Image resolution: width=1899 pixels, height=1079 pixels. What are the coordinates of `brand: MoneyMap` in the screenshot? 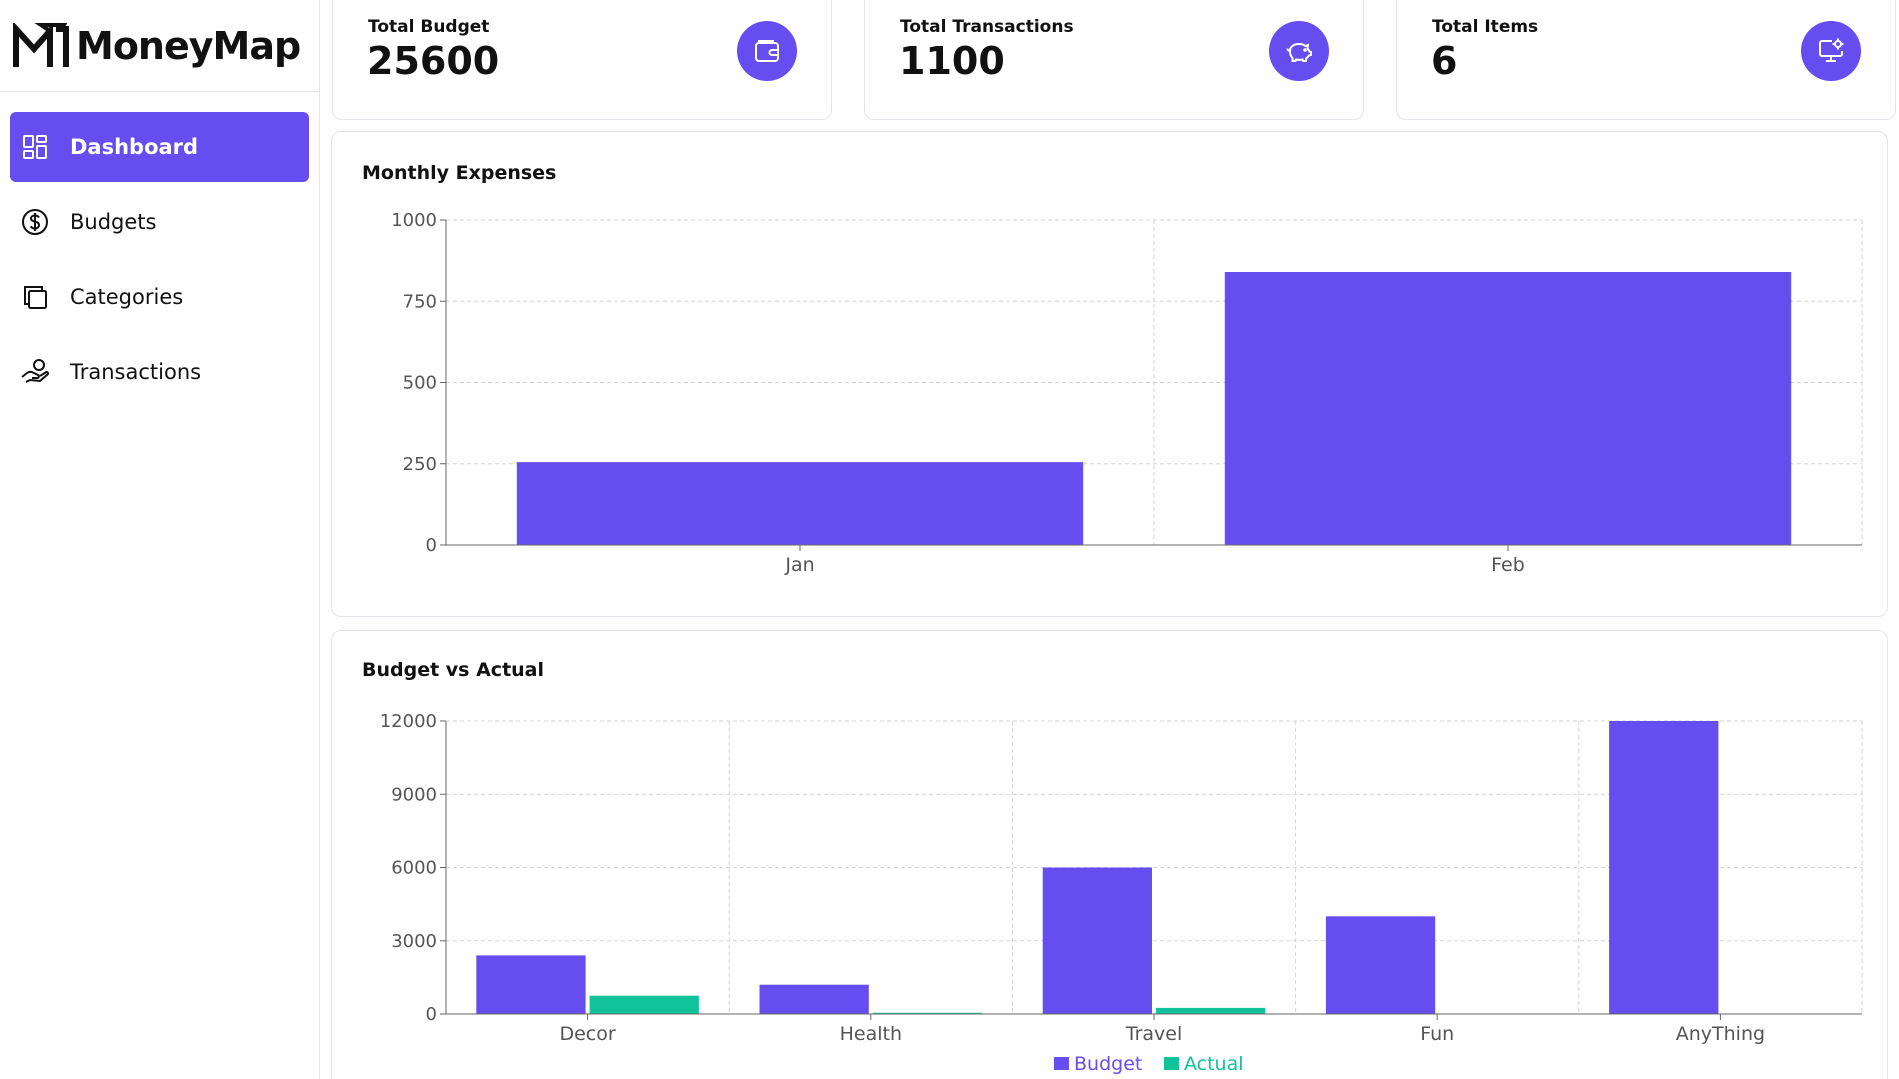 It's located at (159, 46).